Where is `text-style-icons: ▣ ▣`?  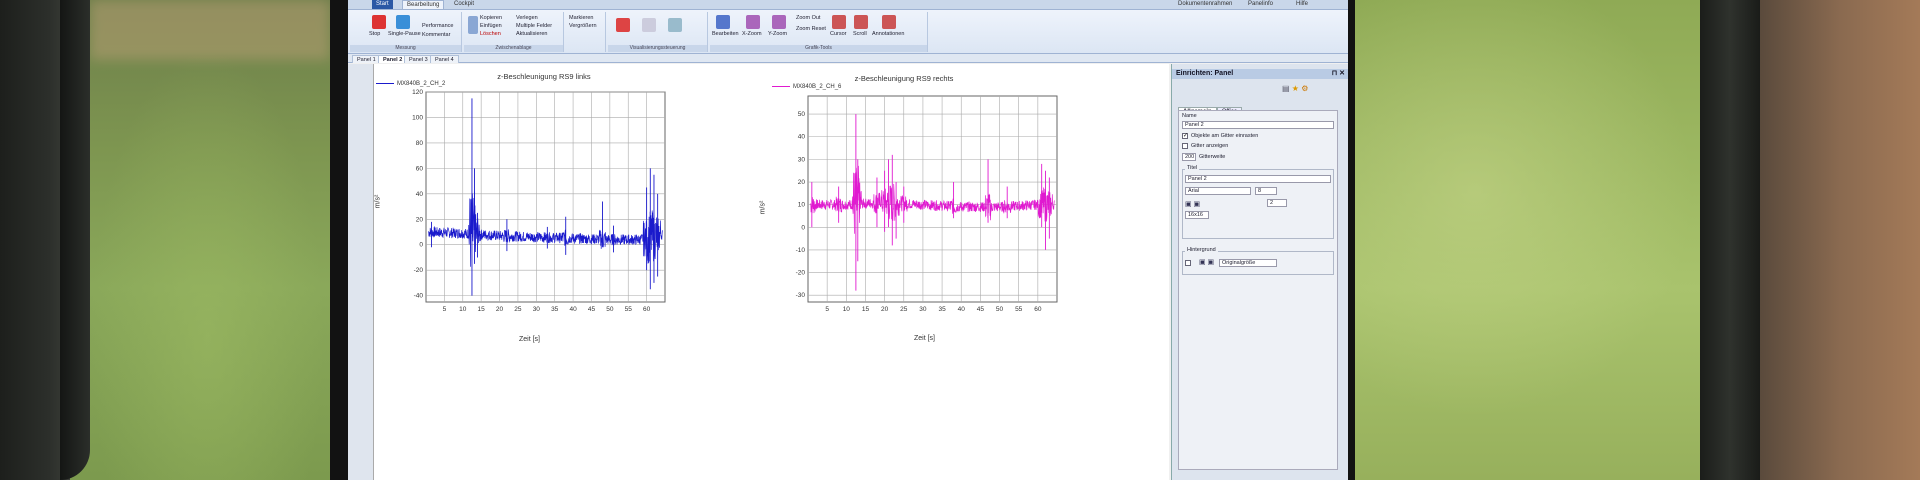
text-style-icons: ▣ ▣ is located at coordinates (1192, 204).